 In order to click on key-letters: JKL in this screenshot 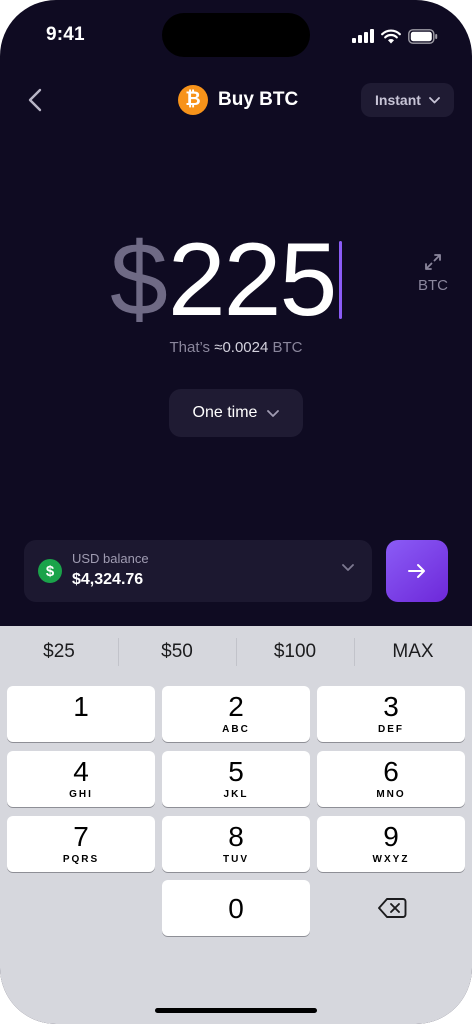, I will do `click(236, 794)`.